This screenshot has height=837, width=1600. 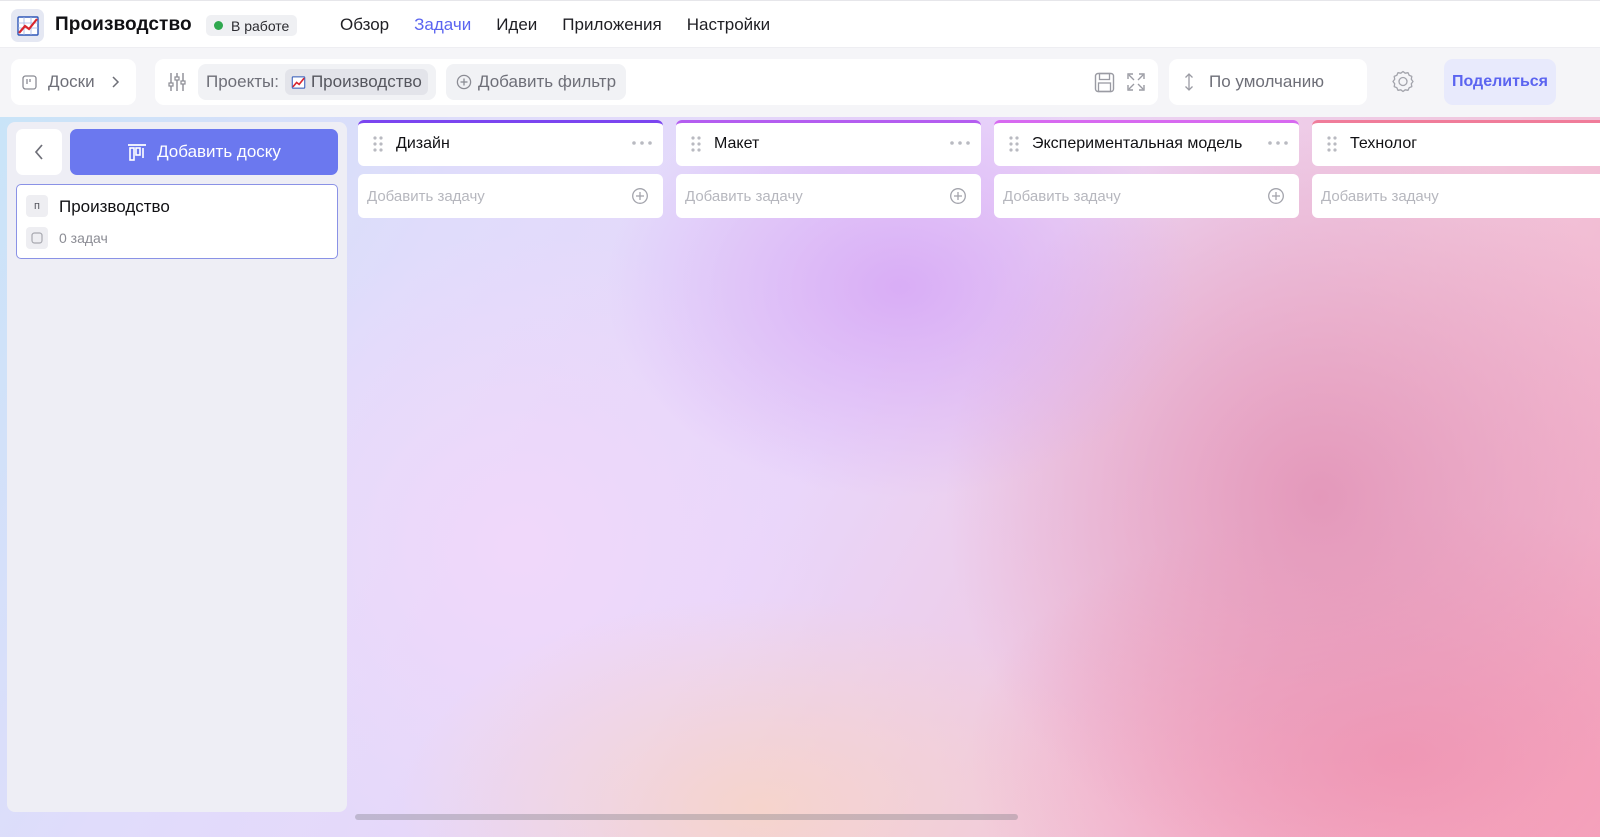 I want to click on add-board-button: Добавить доску, so click(x=204, y=152).